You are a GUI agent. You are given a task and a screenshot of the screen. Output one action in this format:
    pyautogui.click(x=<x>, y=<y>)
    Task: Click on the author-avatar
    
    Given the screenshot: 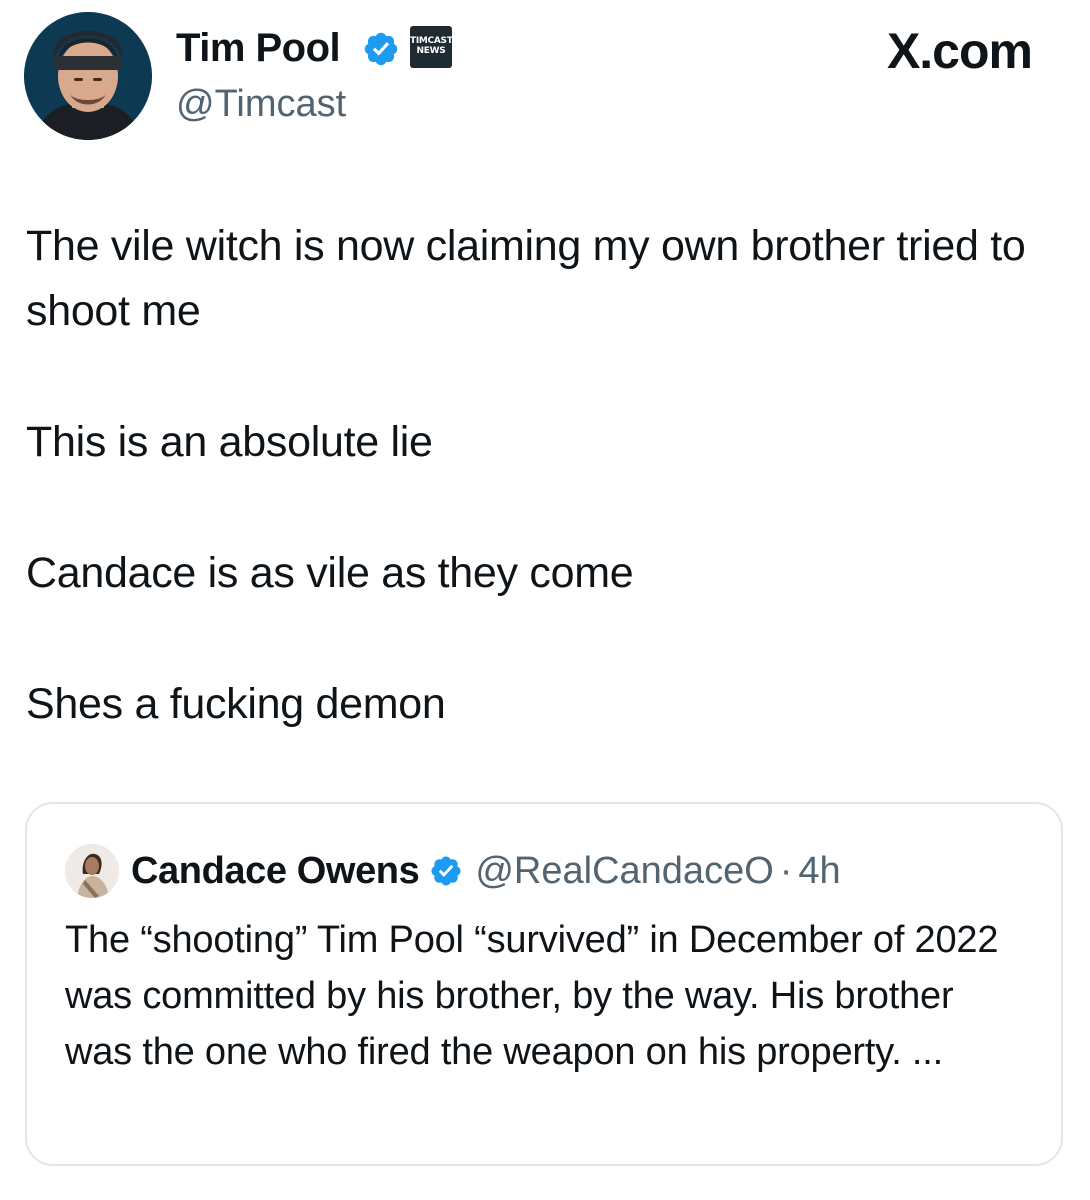 What is the action you would take?
    pyautogui.click(x=88, y=76)
    